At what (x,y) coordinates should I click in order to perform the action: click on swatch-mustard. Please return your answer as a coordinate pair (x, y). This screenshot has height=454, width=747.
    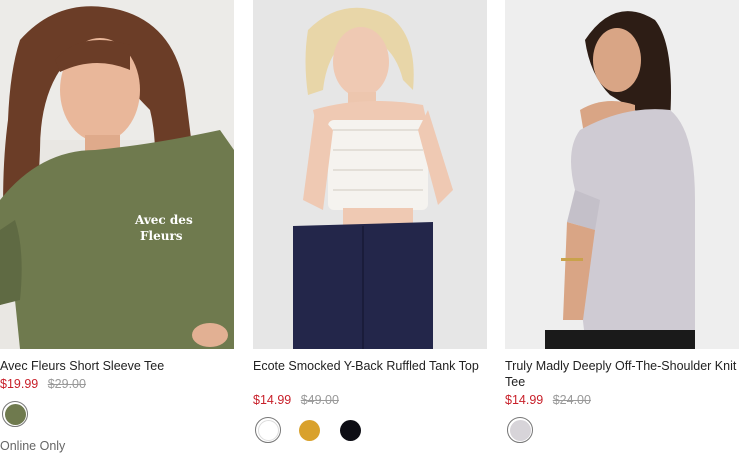
    Looking at the image, I should click on (309, 430).